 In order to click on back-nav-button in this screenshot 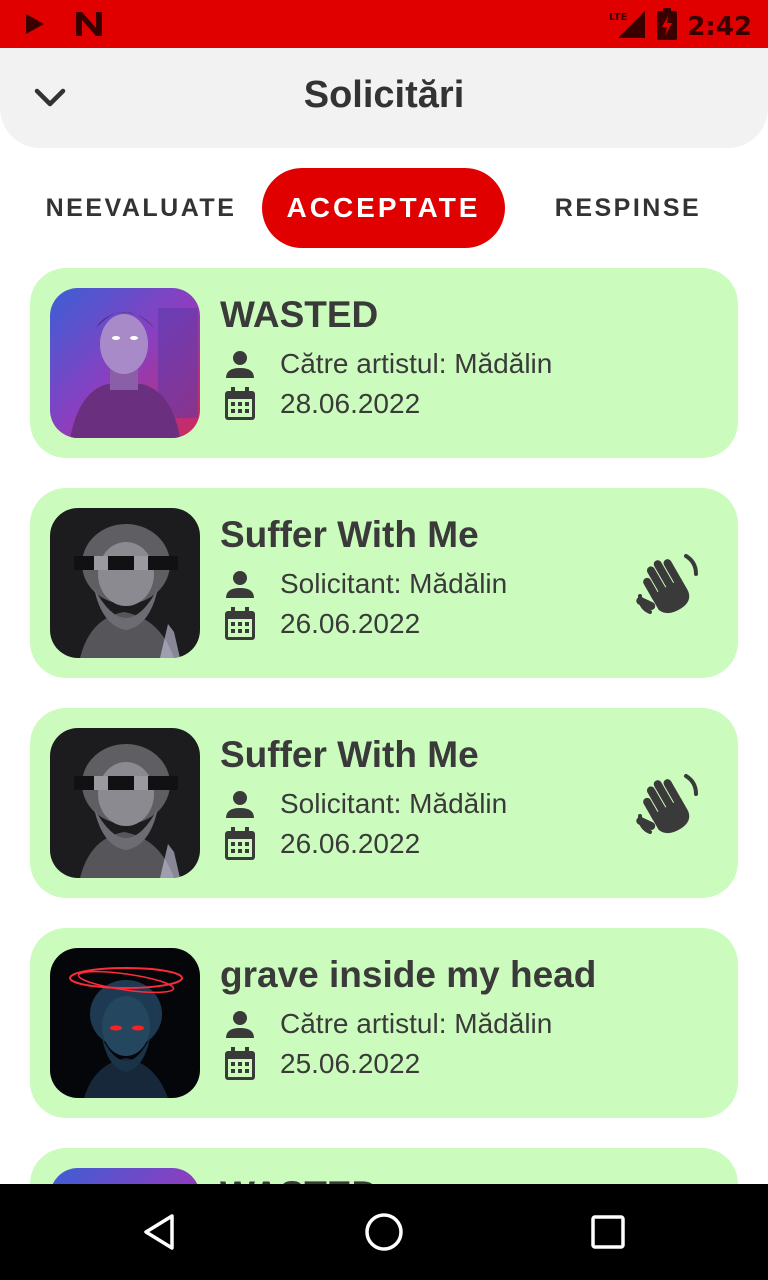, I will do `click(160, 1232)`.